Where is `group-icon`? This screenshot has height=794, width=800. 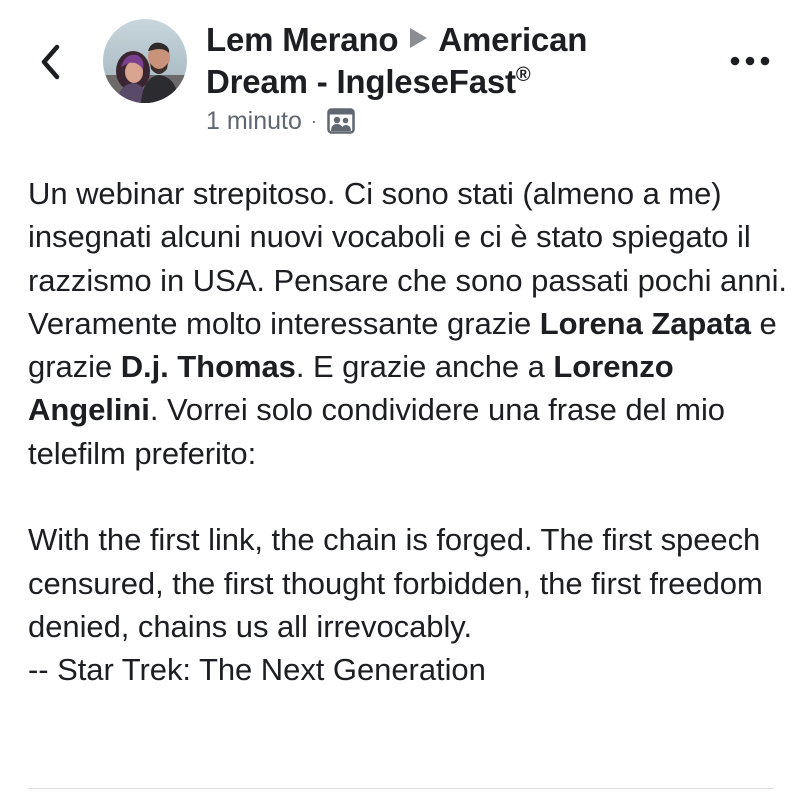 group-icon is located at coordinates (341, 121).